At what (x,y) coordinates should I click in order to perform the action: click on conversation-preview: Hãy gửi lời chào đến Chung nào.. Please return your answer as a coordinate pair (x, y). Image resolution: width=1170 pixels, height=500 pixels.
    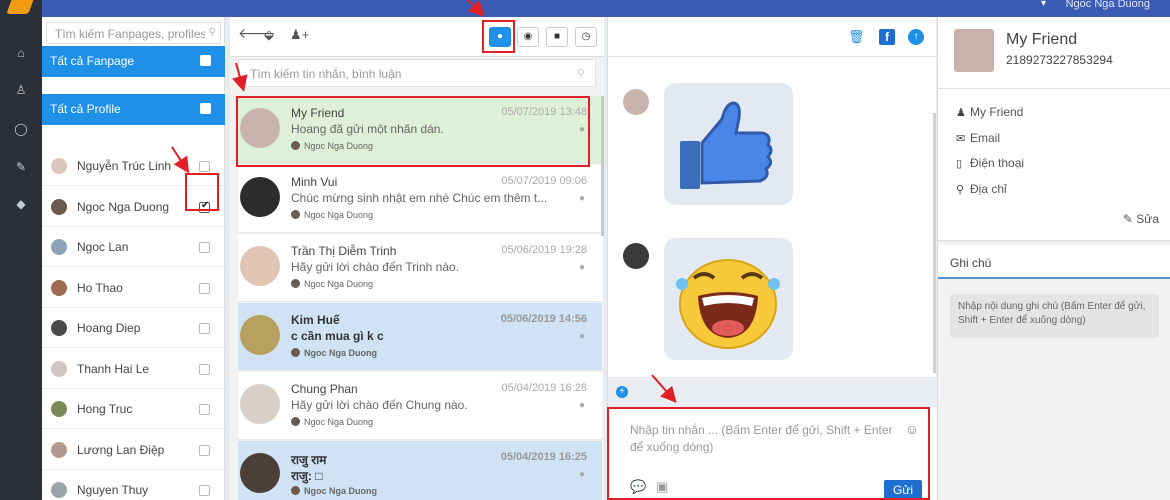
    Looking at the image, I should click on (379, 405).